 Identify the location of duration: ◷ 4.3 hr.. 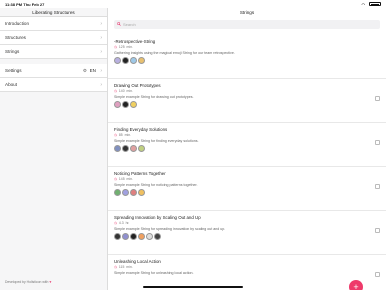
(122, 223).